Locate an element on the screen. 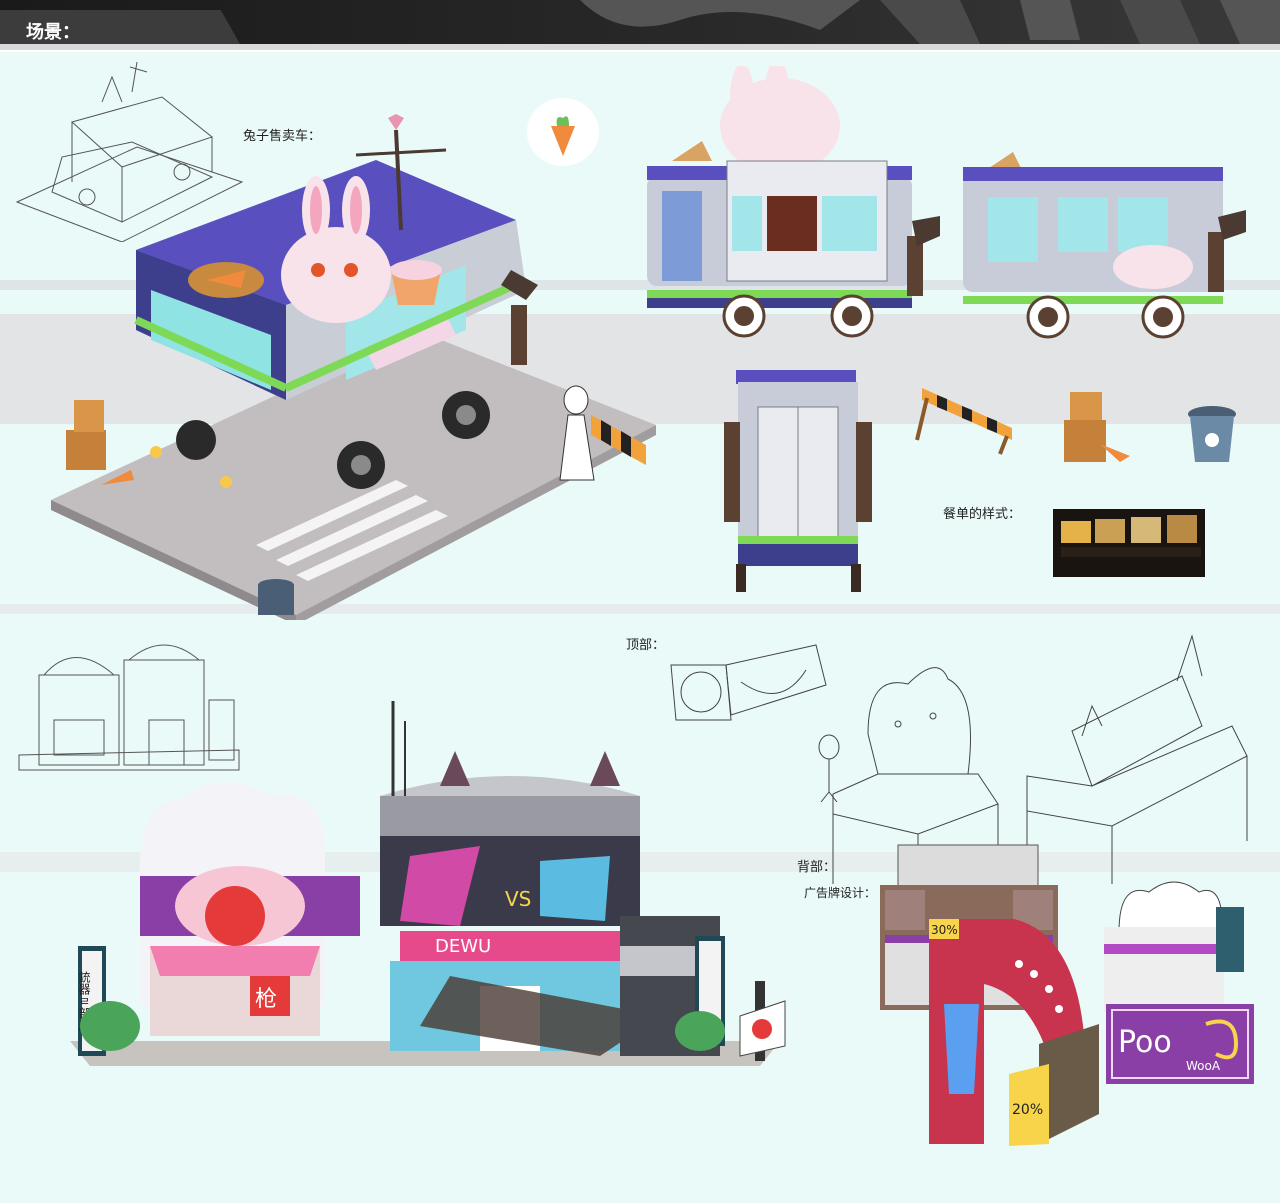  billboard-gun-sign: 30% 20% is located at coordinates (1014, 1032).